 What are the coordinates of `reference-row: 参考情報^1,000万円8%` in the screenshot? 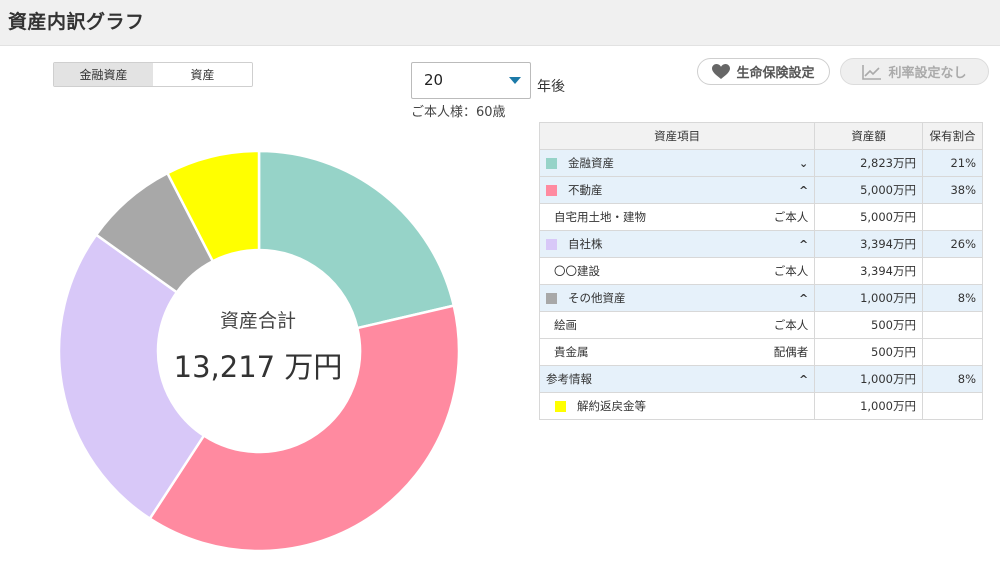 It's located at (761, 379).